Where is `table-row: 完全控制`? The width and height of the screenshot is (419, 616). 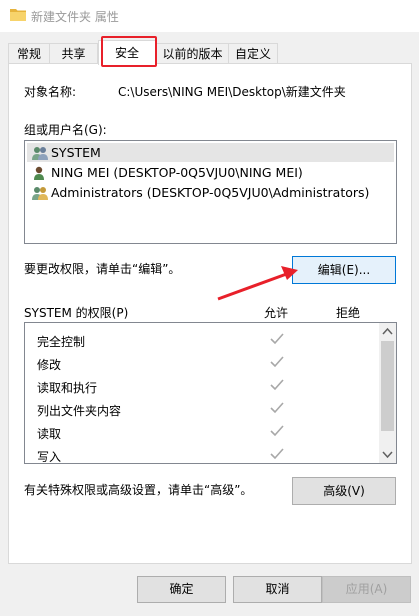 table-row: 完全控制 is located at coordinates (202, 340).